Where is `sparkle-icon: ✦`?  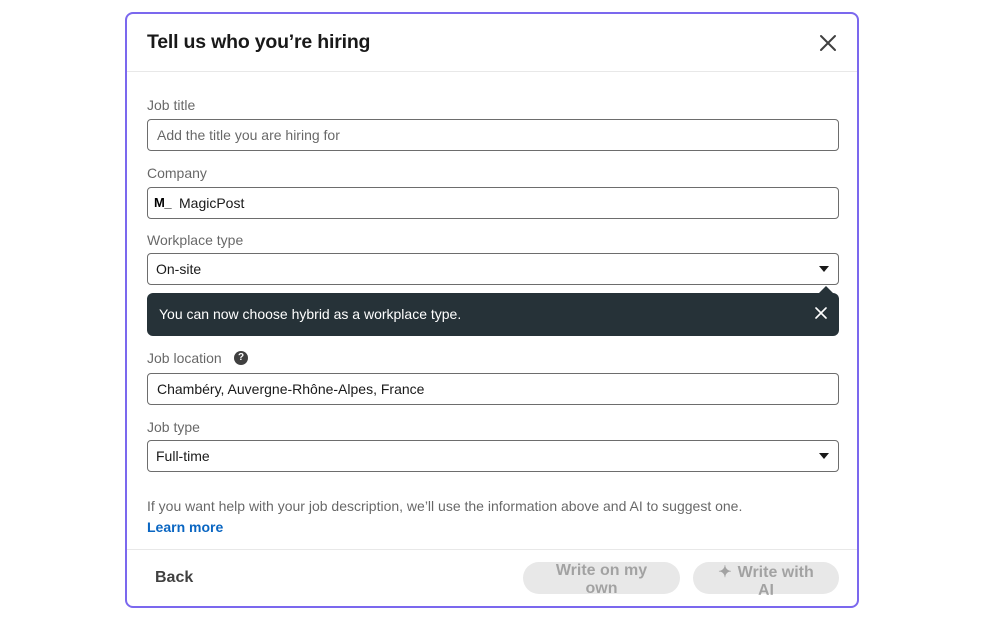 sparkle-icon: ✦ is located at coordinates (725, 572).